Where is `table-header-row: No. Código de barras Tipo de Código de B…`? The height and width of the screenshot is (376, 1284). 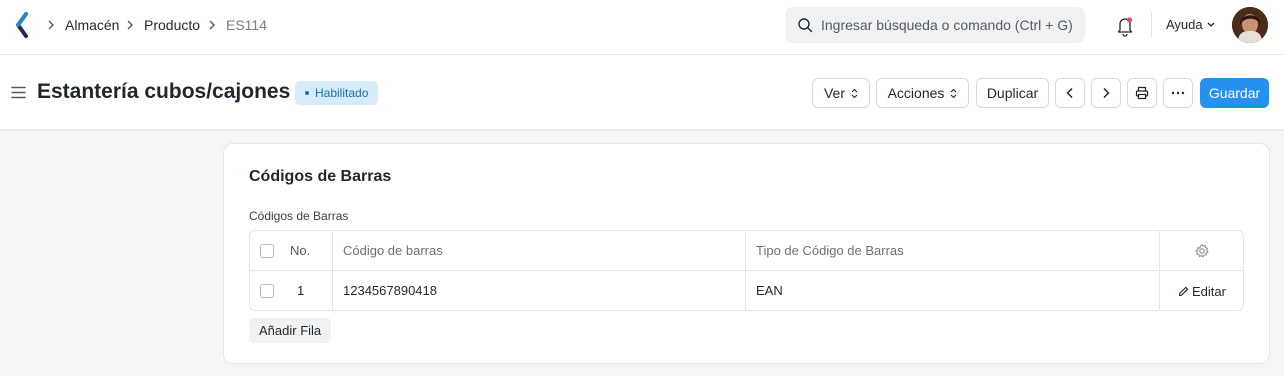
table-header-row: No. Código de barras Tipo de Código de B… is located at coordinates (746, 251).